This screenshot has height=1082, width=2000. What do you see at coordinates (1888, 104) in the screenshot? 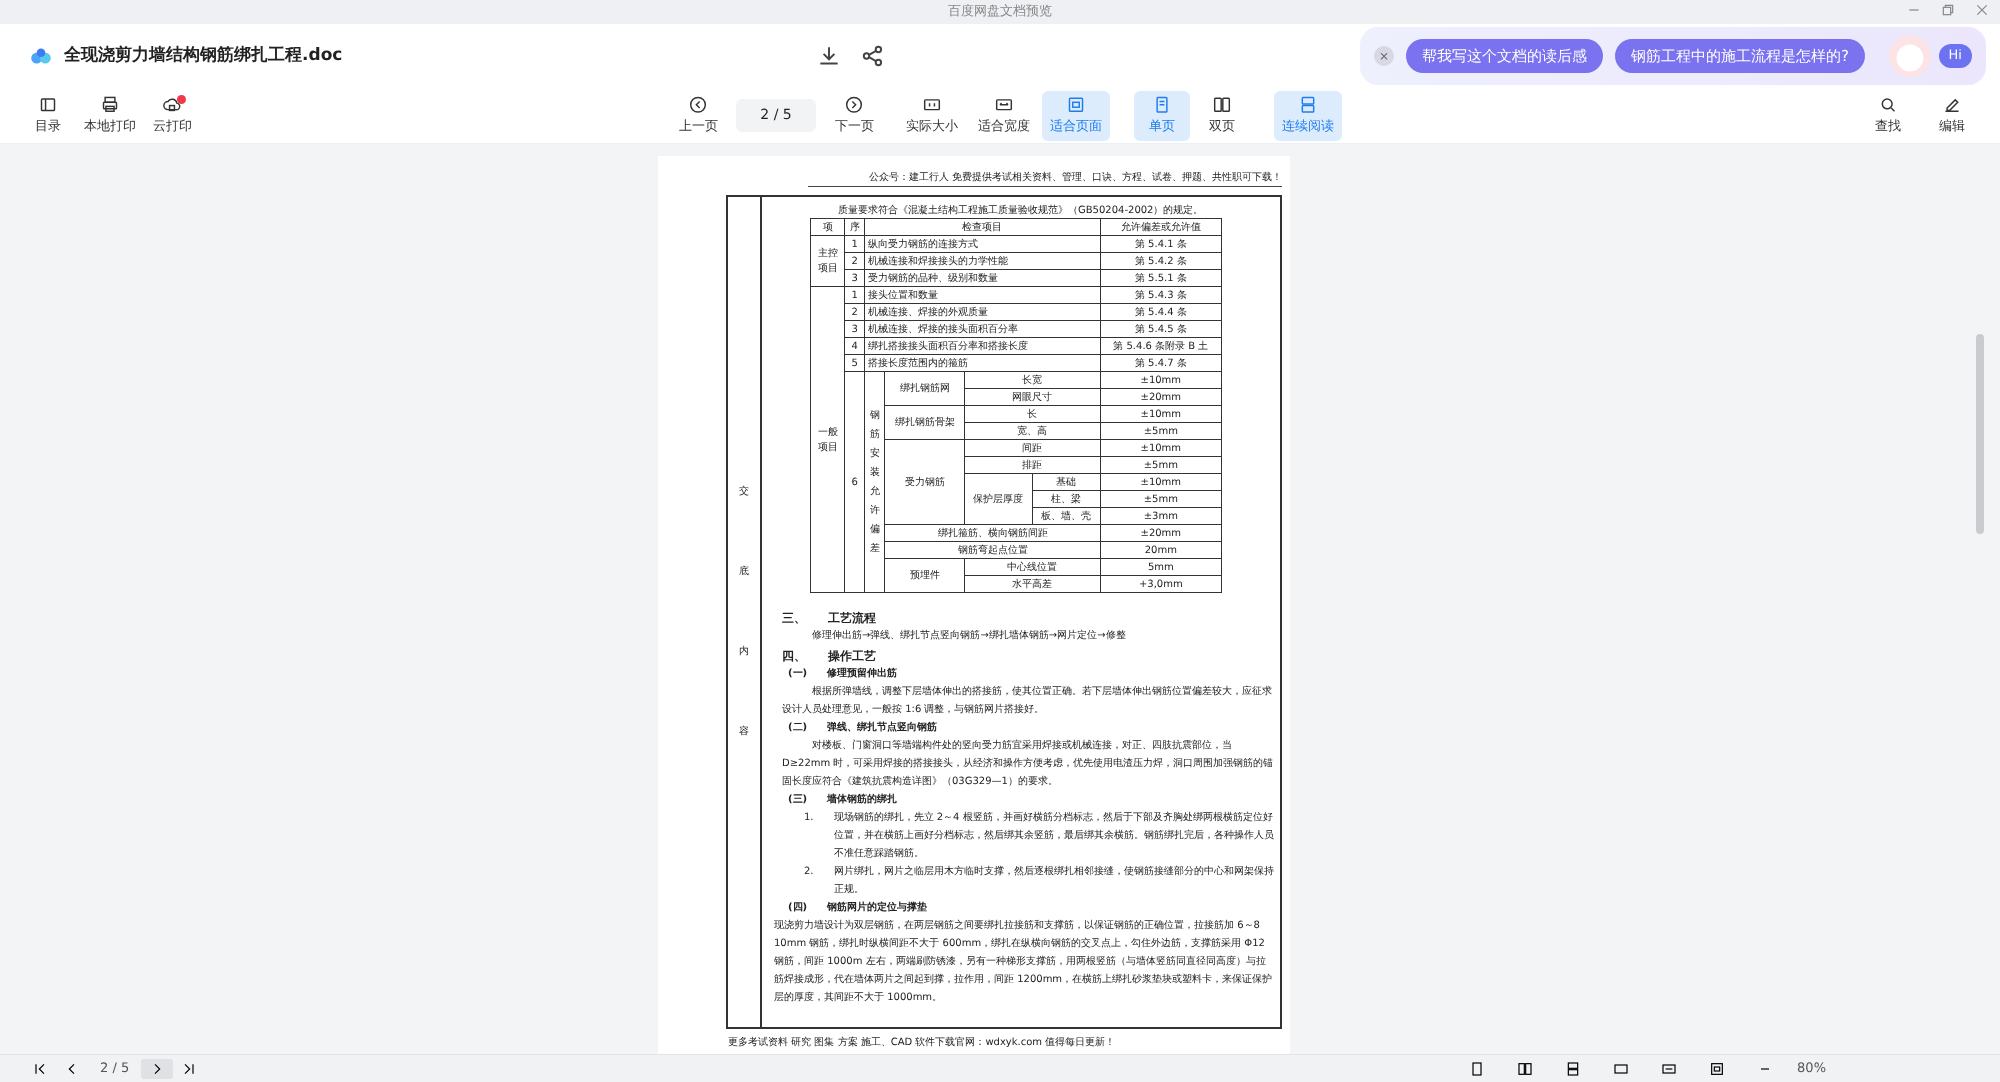
I see `search-icon` at bounding box center [1888, 104].